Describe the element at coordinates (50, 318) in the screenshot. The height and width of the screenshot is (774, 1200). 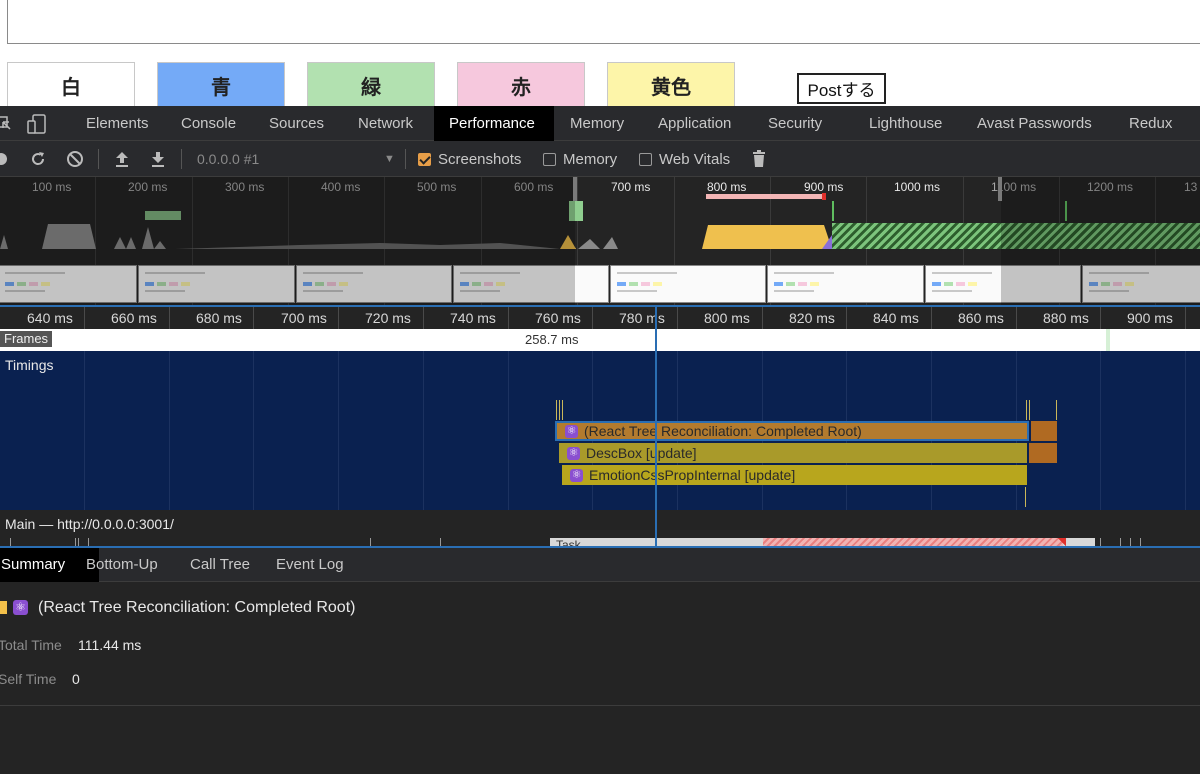
I see `ruler-tick: 640 ms` at that location.